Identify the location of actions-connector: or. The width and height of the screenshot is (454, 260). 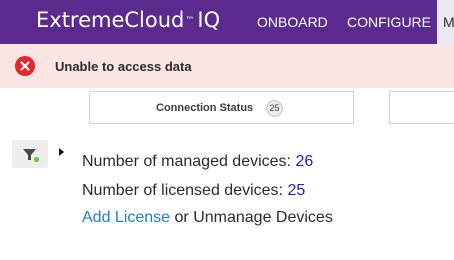
(182, 217).